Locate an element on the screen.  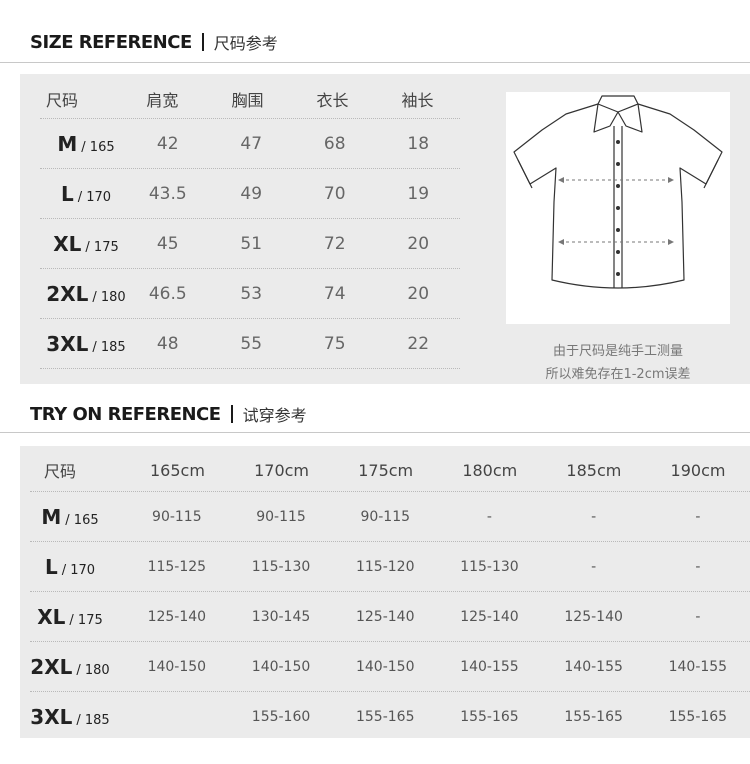
weight-range: 115-130 is located at coordinates (489, 566).